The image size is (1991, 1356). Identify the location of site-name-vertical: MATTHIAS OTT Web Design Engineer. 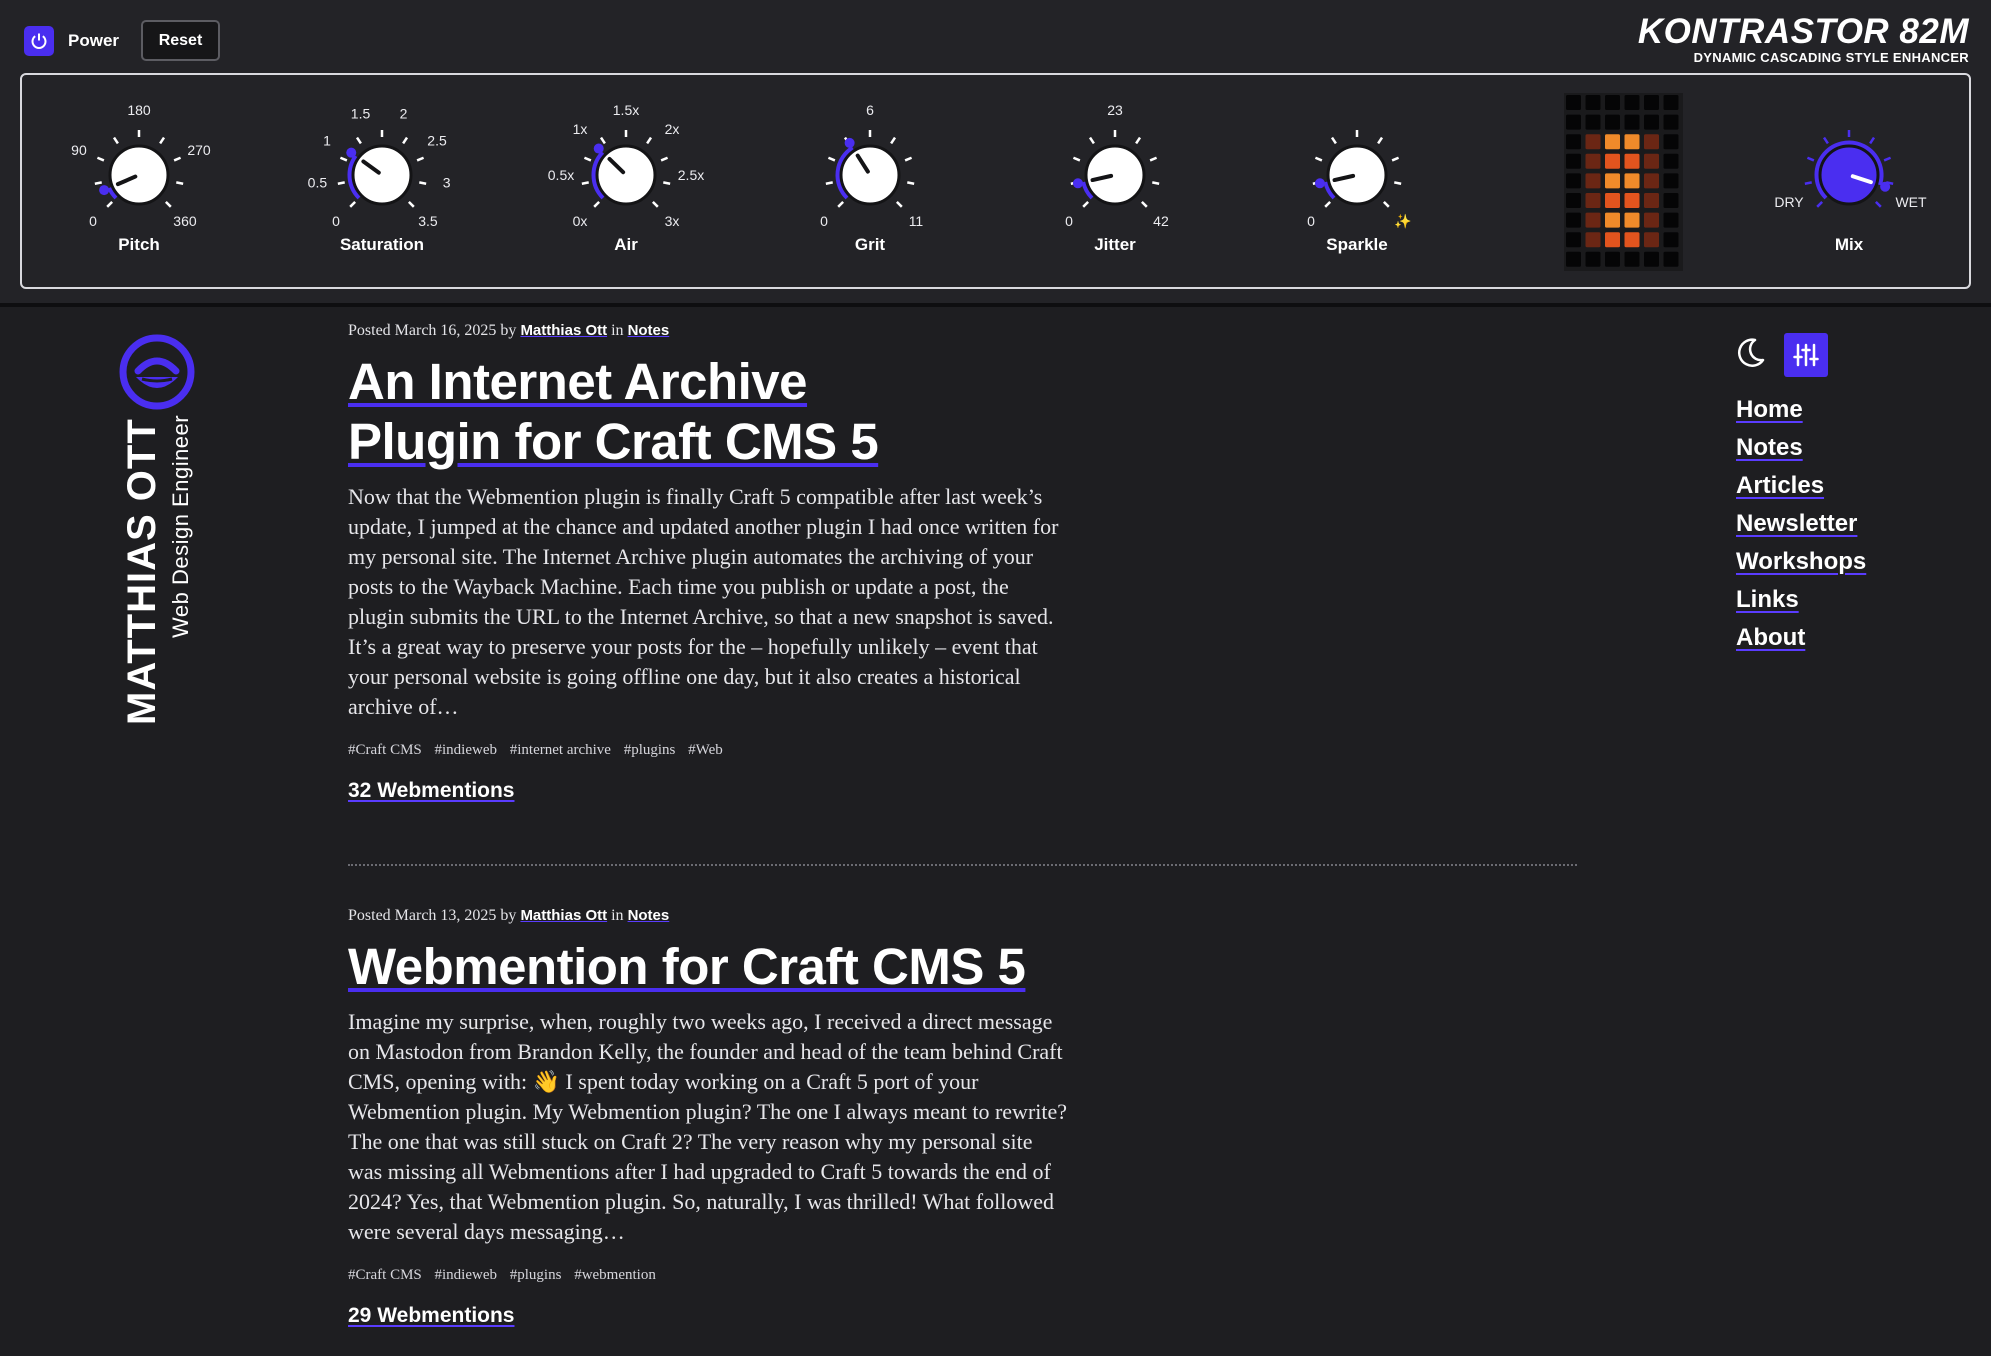
(160, 567).